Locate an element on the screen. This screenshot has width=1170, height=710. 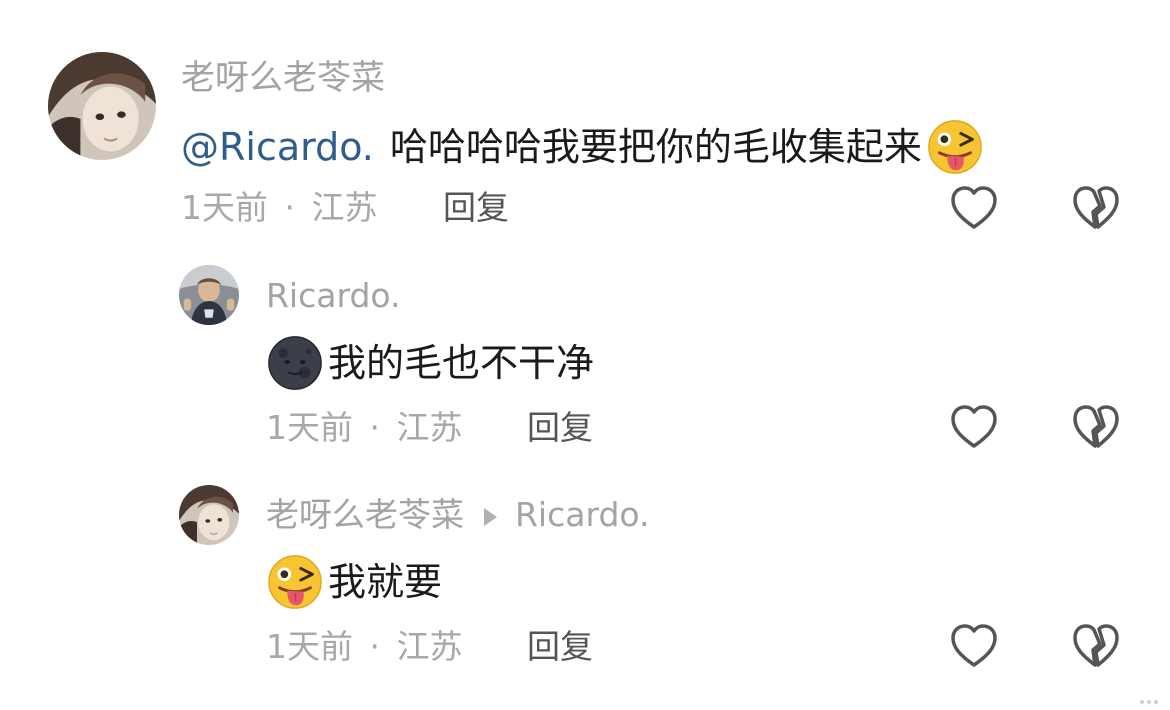
comment-message: 哈哈哈哈我要把你的毛收集起来 is located at coordinates (655, 147).